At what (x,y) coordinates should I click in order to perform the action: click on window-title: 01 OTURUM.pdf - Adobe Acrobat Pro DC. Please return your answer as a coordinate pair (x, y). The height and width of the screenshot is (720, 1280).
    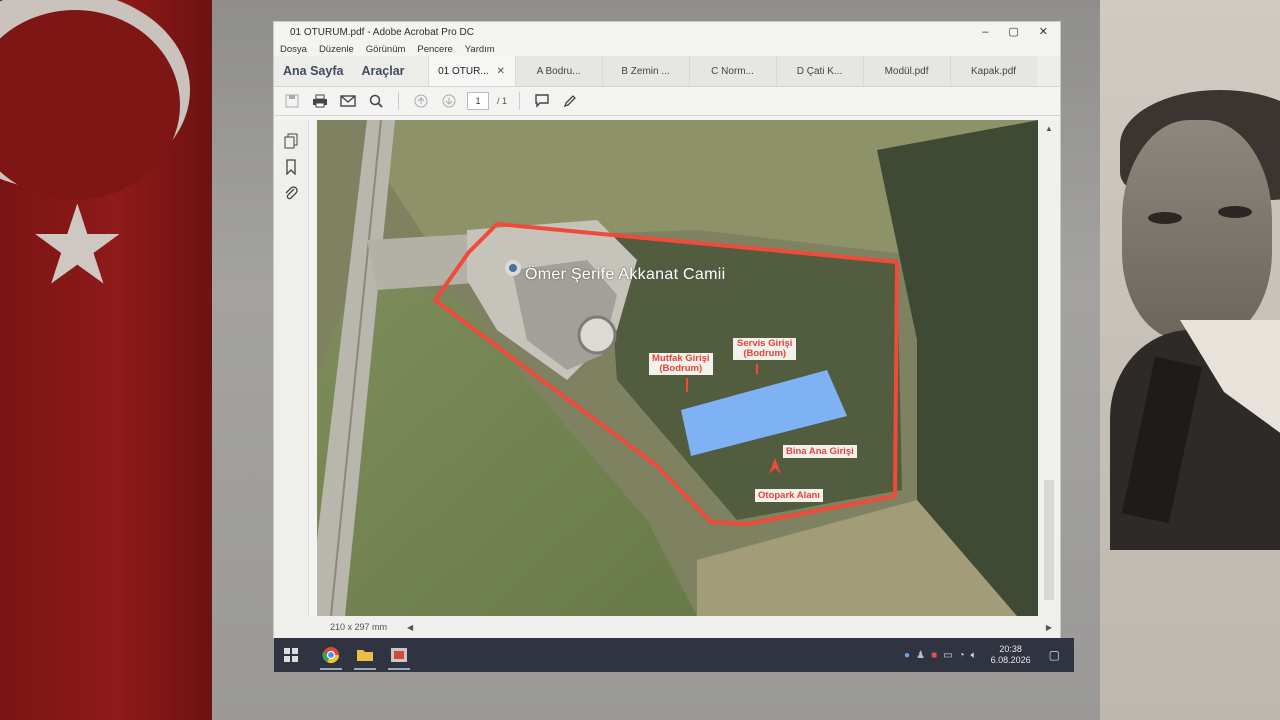
    Looking at the image, I should click on (382, 32).